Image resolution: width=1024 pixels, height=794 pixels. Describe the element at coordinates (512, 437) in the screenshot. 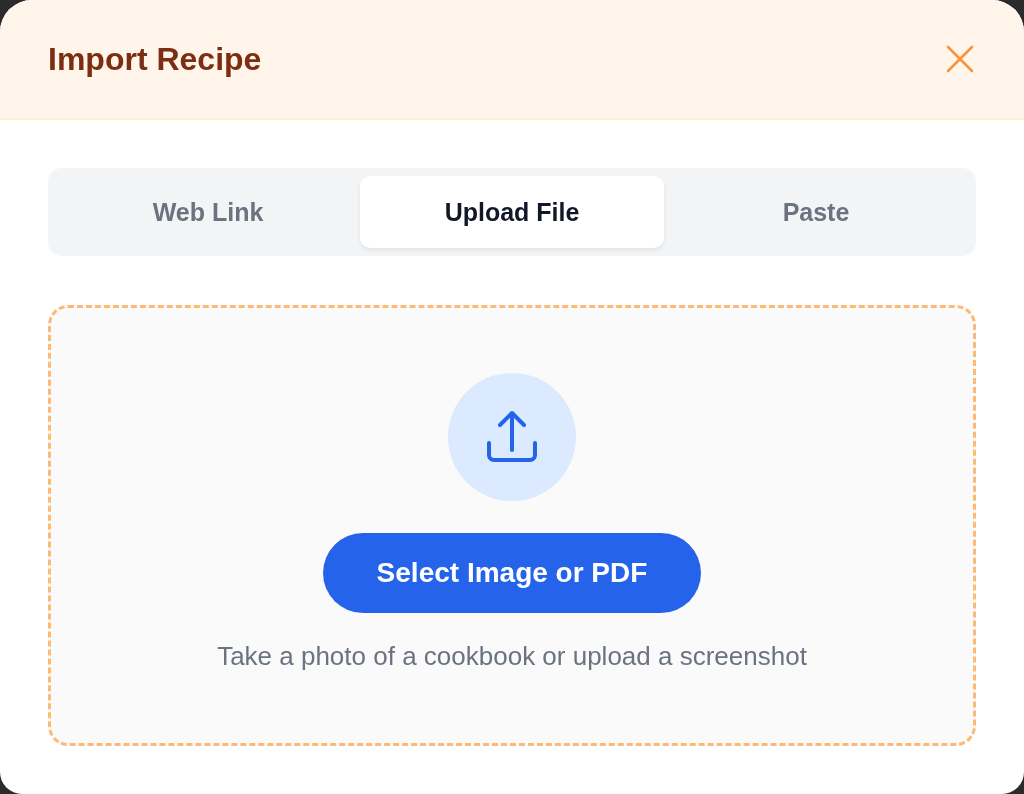

I see `upload-icon` at that location.